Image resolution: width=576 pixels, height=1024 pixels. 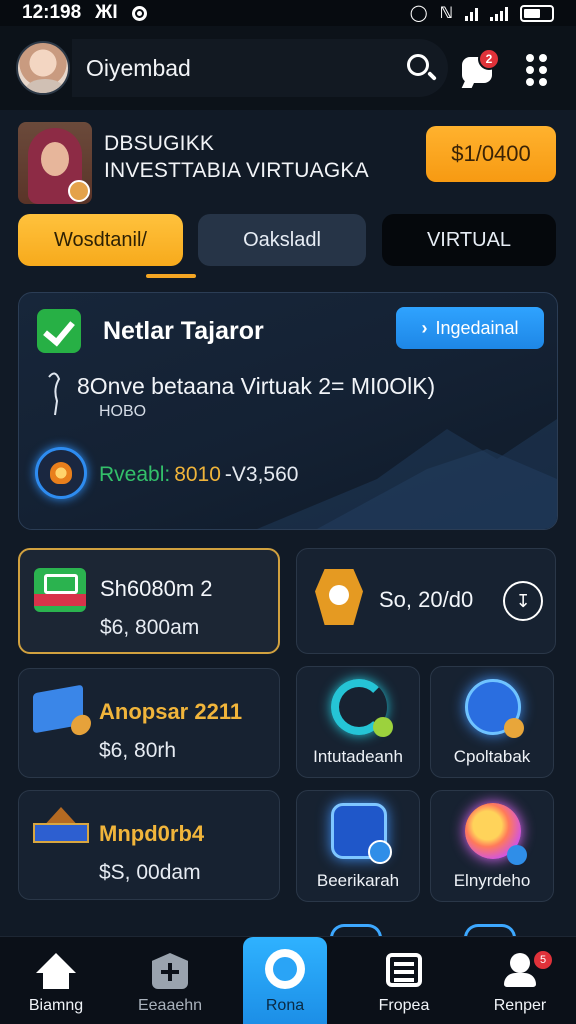 What do you see at coordinates (170, 971) in the screenshot?
I see `add-icon` at bounding box center [170, 971].